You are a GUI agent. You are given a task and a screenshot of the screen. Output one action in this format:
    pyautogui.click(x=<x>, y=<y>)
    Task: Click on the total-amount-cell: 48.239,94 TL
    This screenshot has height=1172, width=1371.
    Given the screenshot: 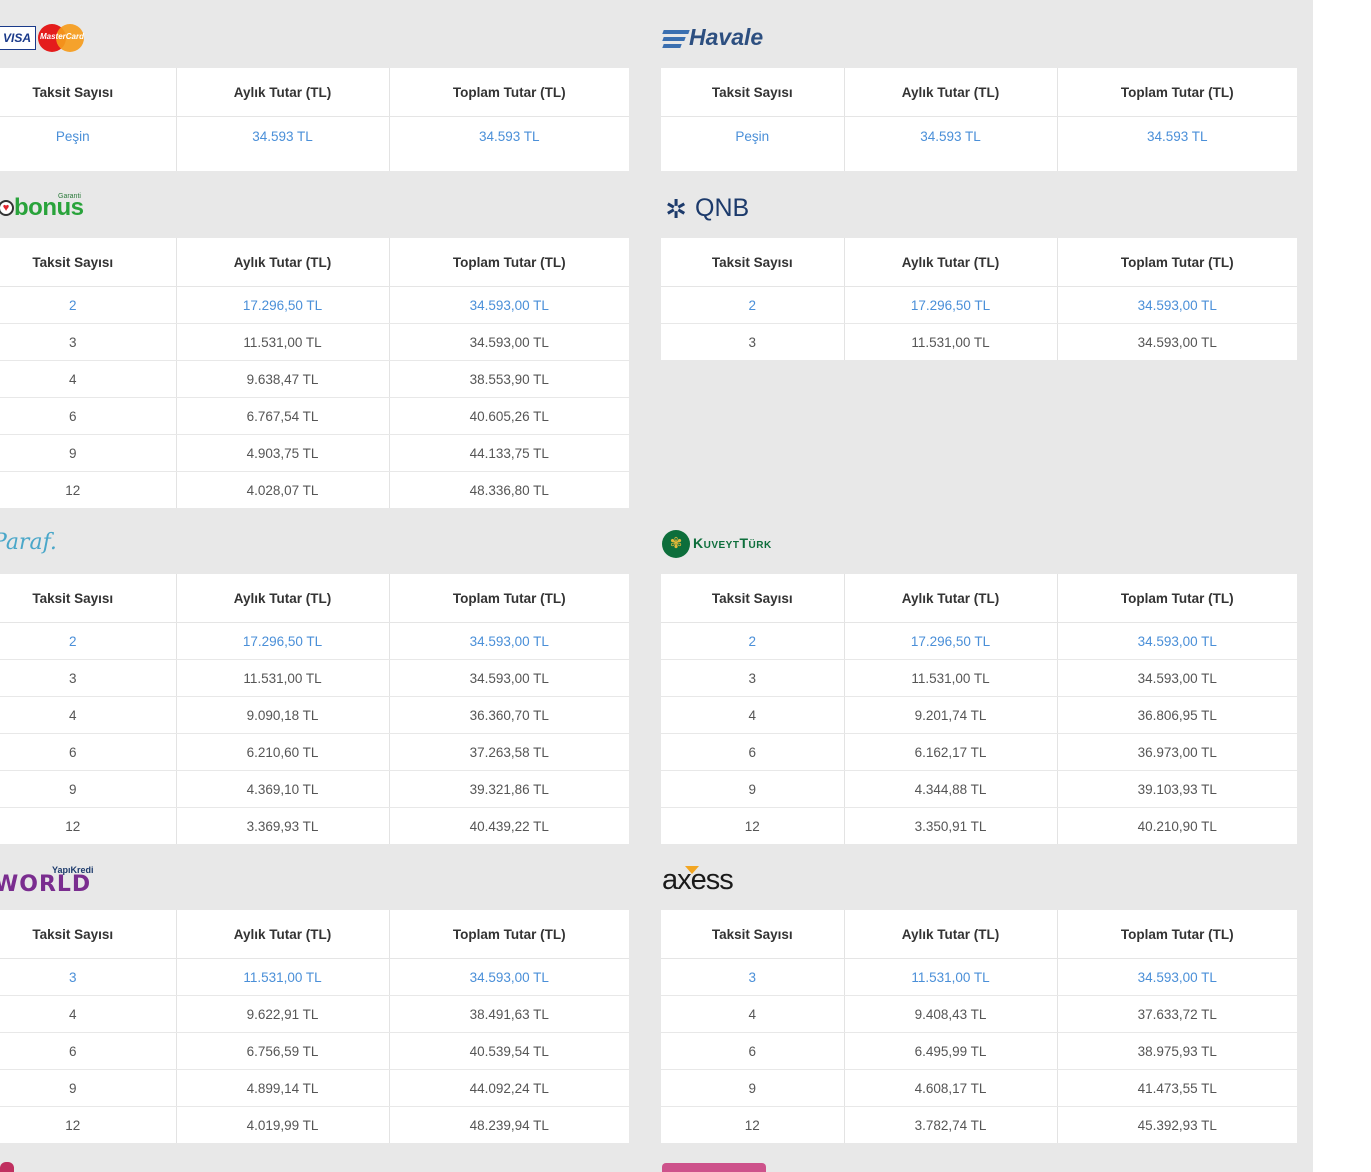 What is the action you would take?
    pyautogui.click(x=508, y=1124)
    